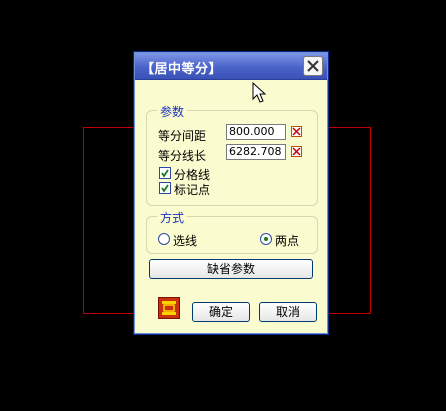  Describe the element at coordinates (287, 240) in the screenshot. I see `option-twopoint-label: 两点` at that location.